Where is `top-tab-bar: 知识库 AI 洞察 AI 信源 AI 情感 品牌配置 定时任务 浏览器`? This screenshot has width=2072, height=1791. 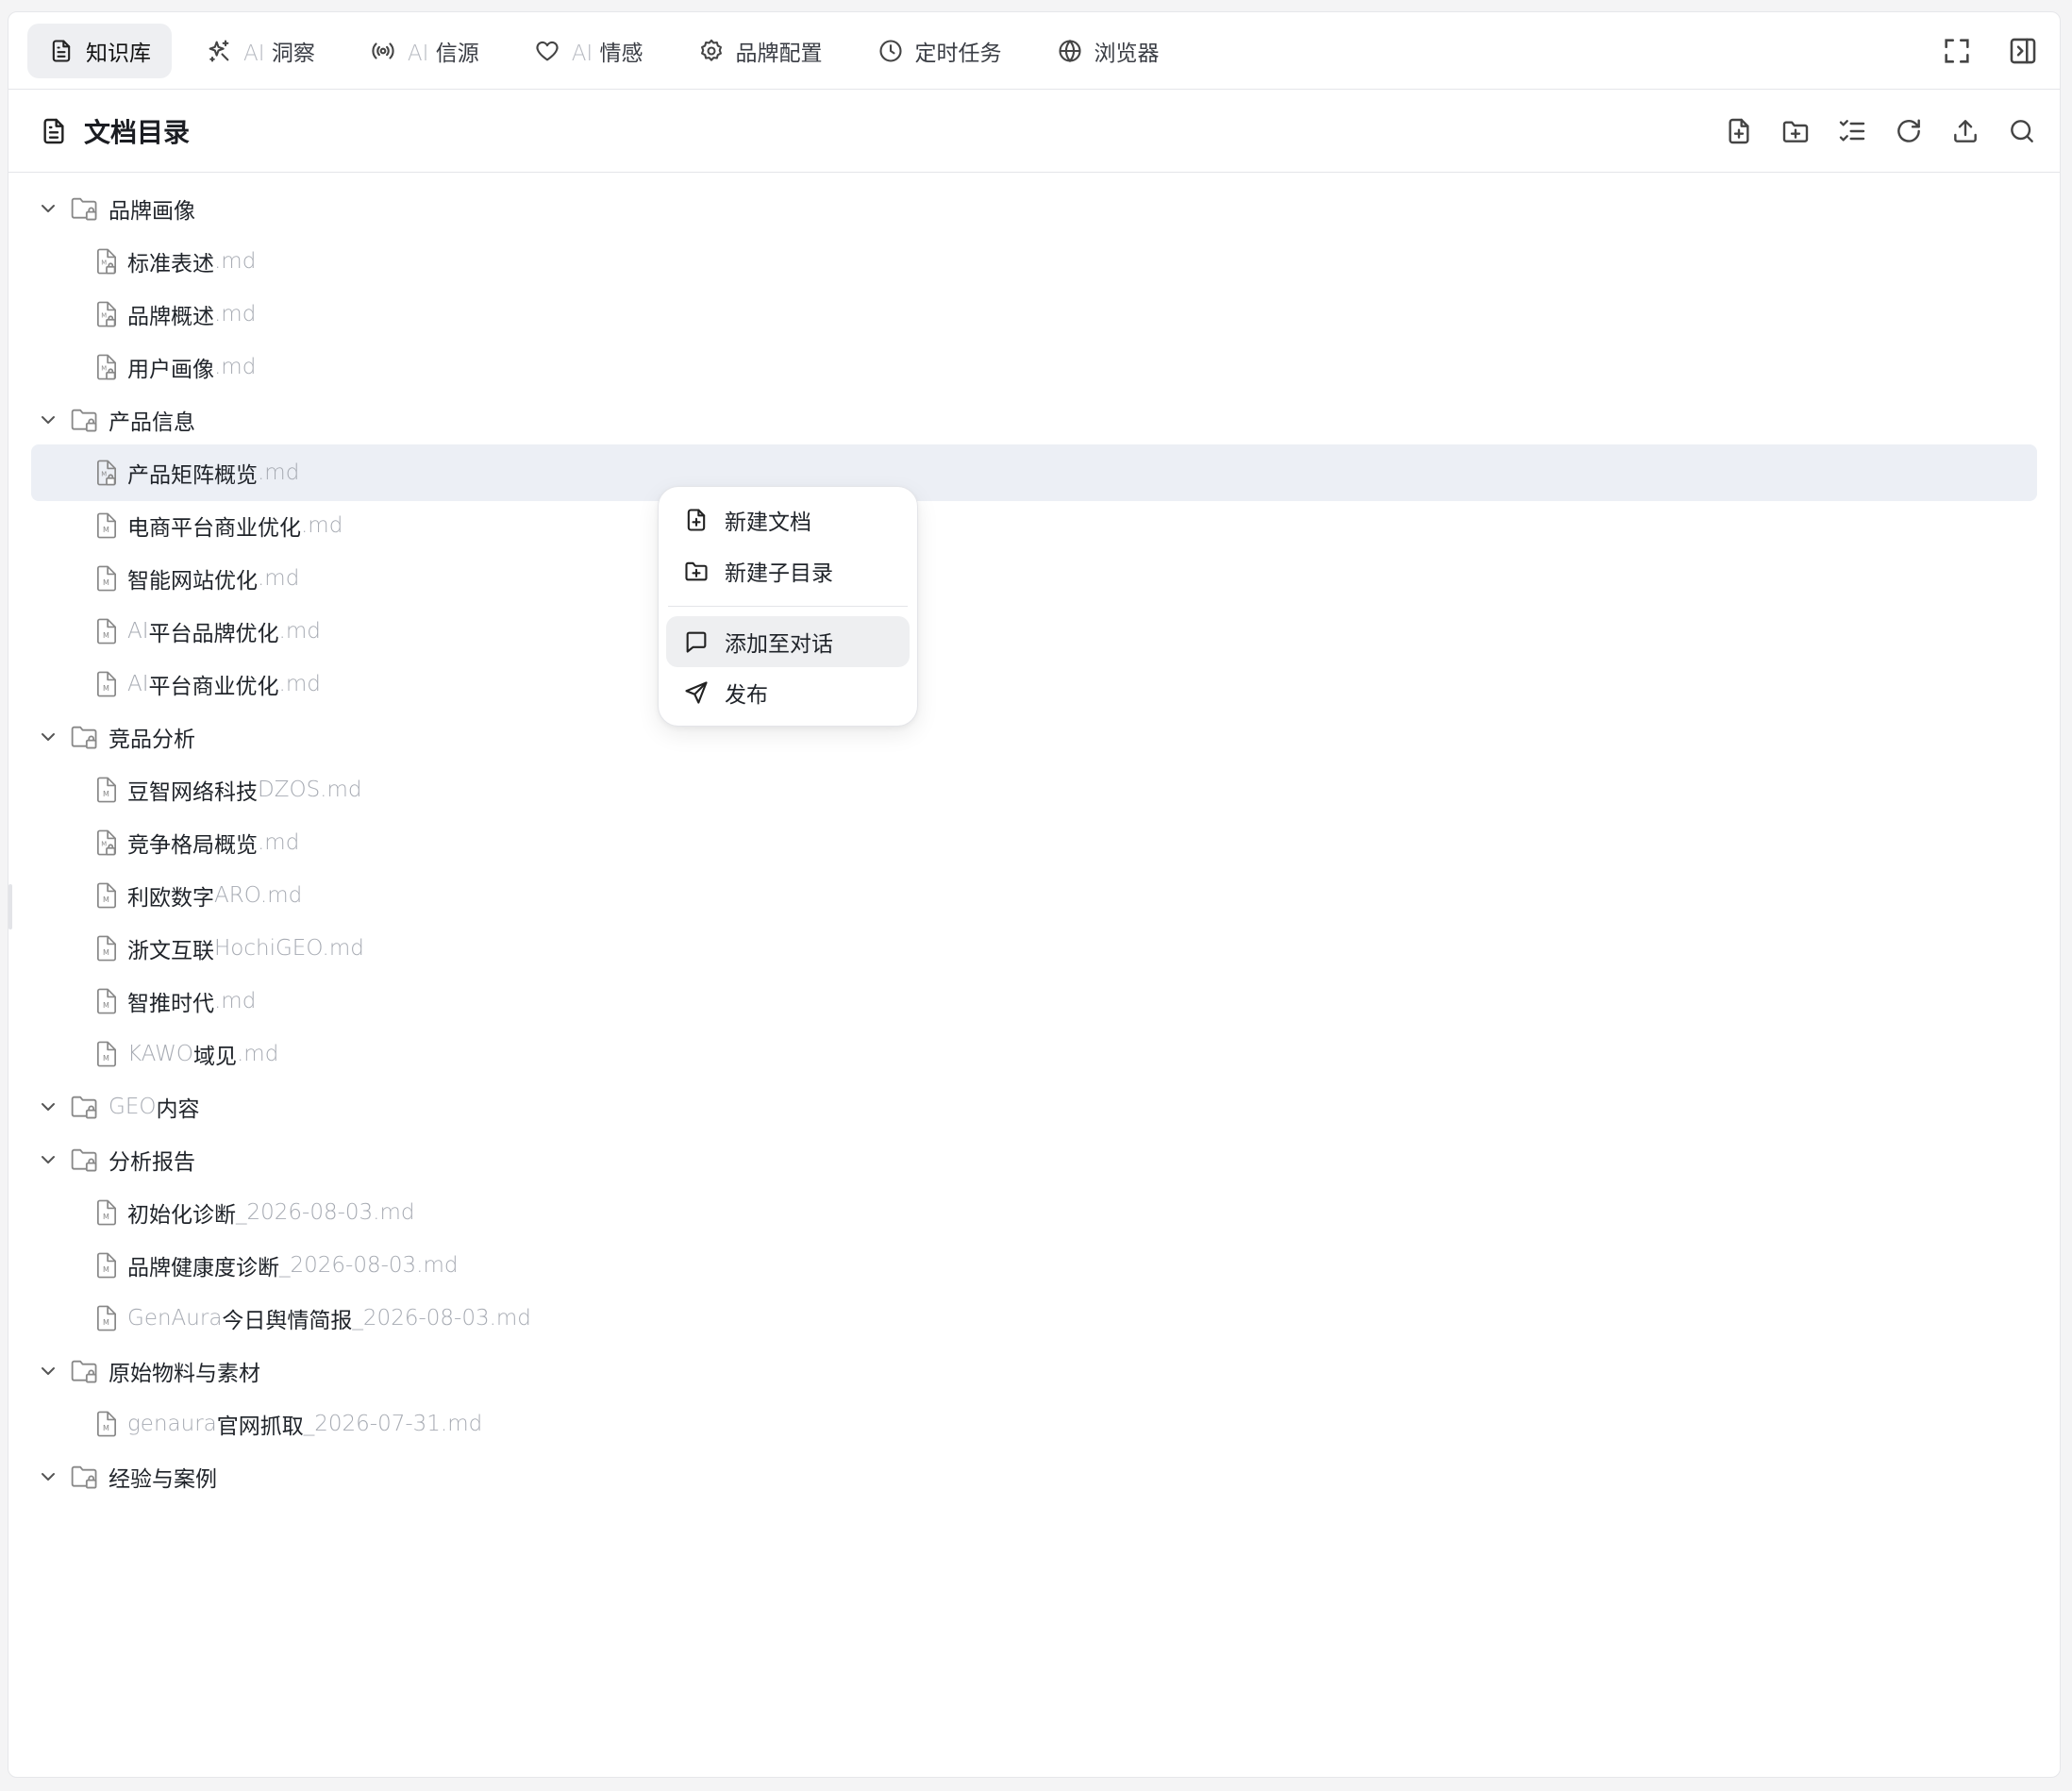
top-tab-bar: 知识库 AI 洞察 AI 信源 AI 情感 品牌配置 定时任务 浏览器 is located at coordinates (1034, 51).